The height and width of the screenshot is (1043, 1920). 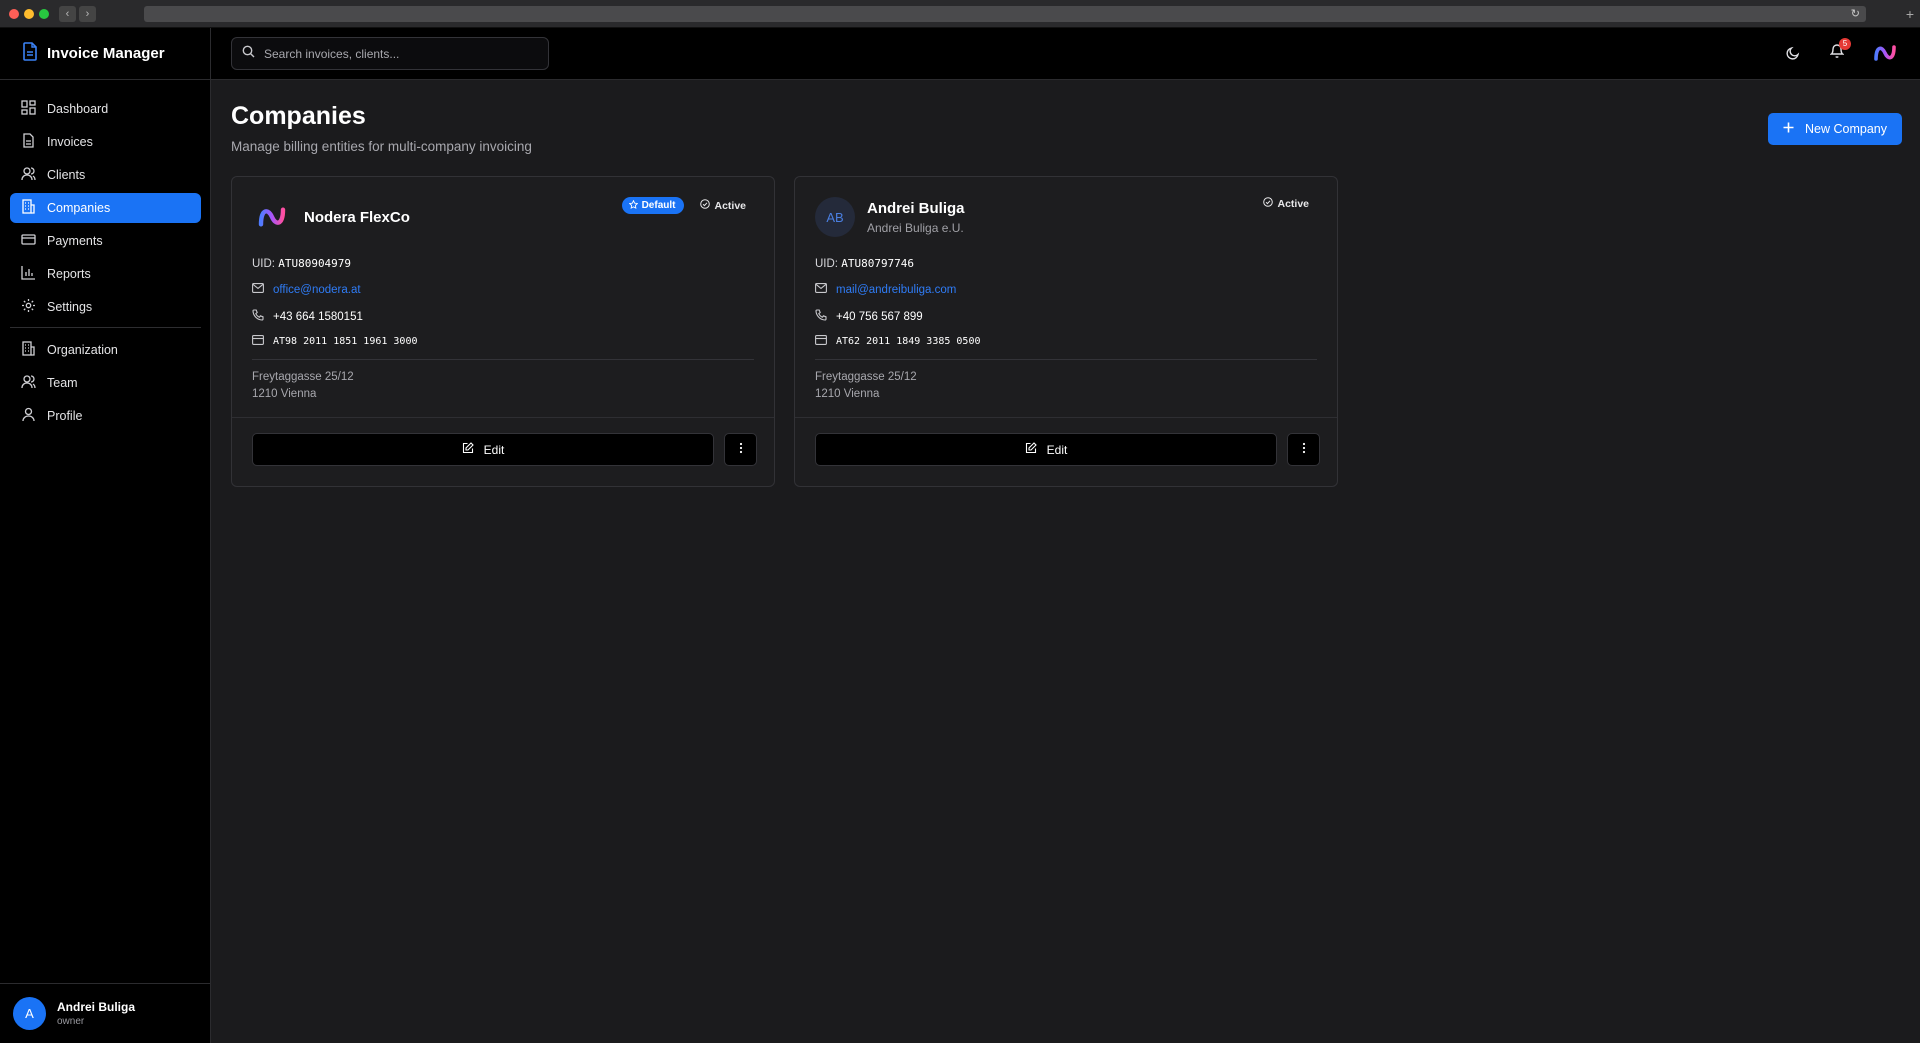 I want to click on company-phone-row: +40 756 567 899, so click(x=869, y=316).